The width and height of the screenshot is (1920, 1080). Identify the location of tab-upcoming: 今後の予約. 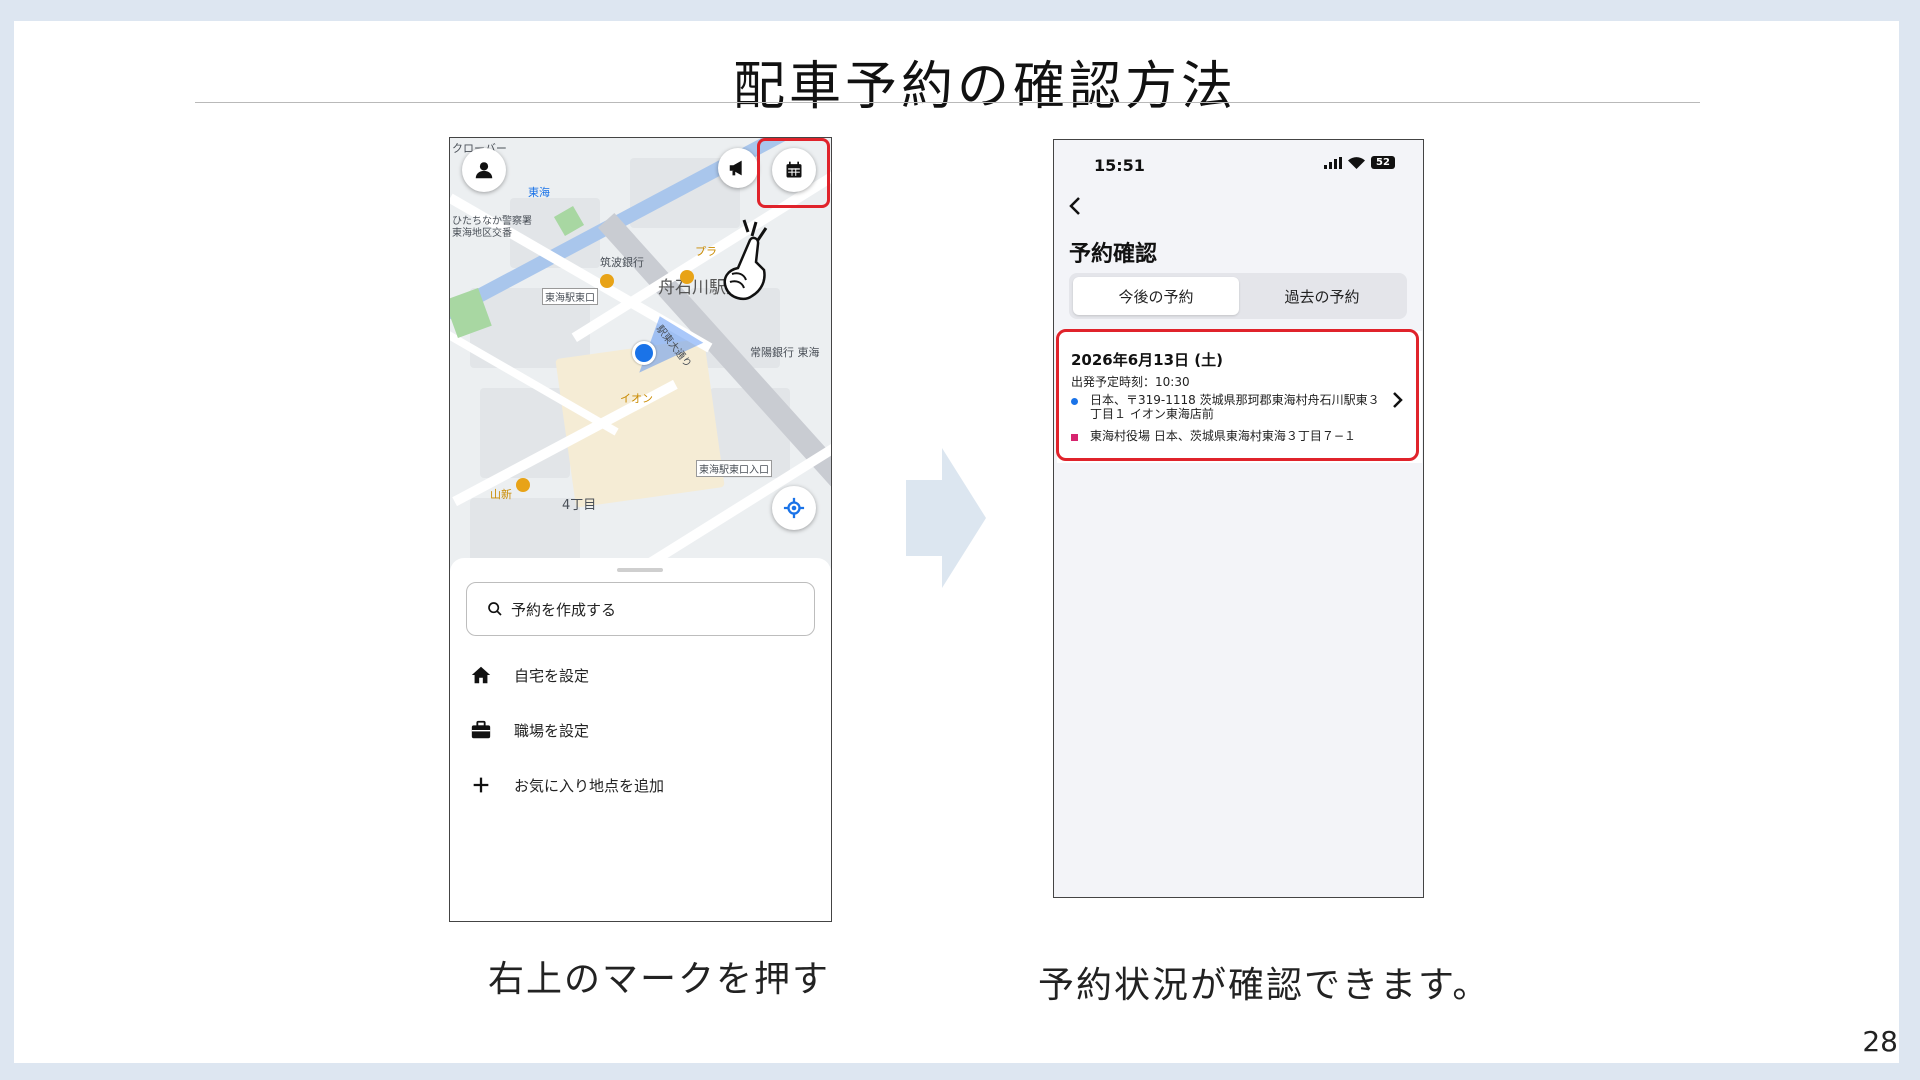
(1156, 296).